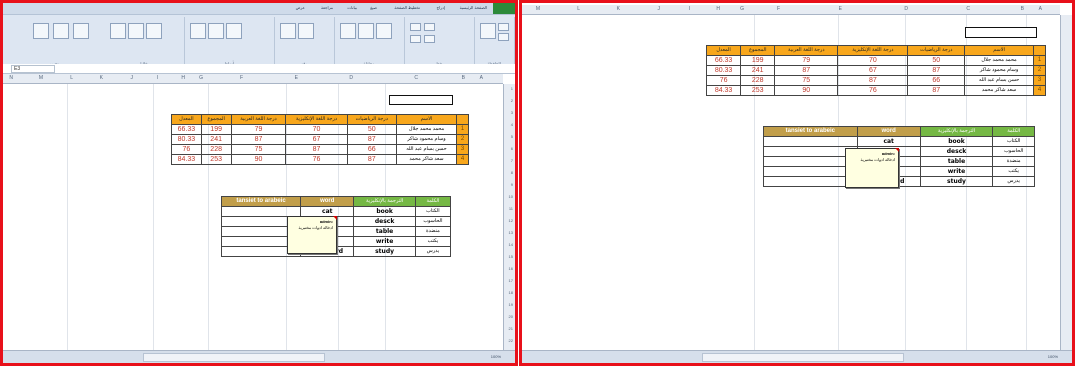 The width and height of the screenshot is (1075, 366). I want to click on tab-insert: إدراج, so click(440, 7).